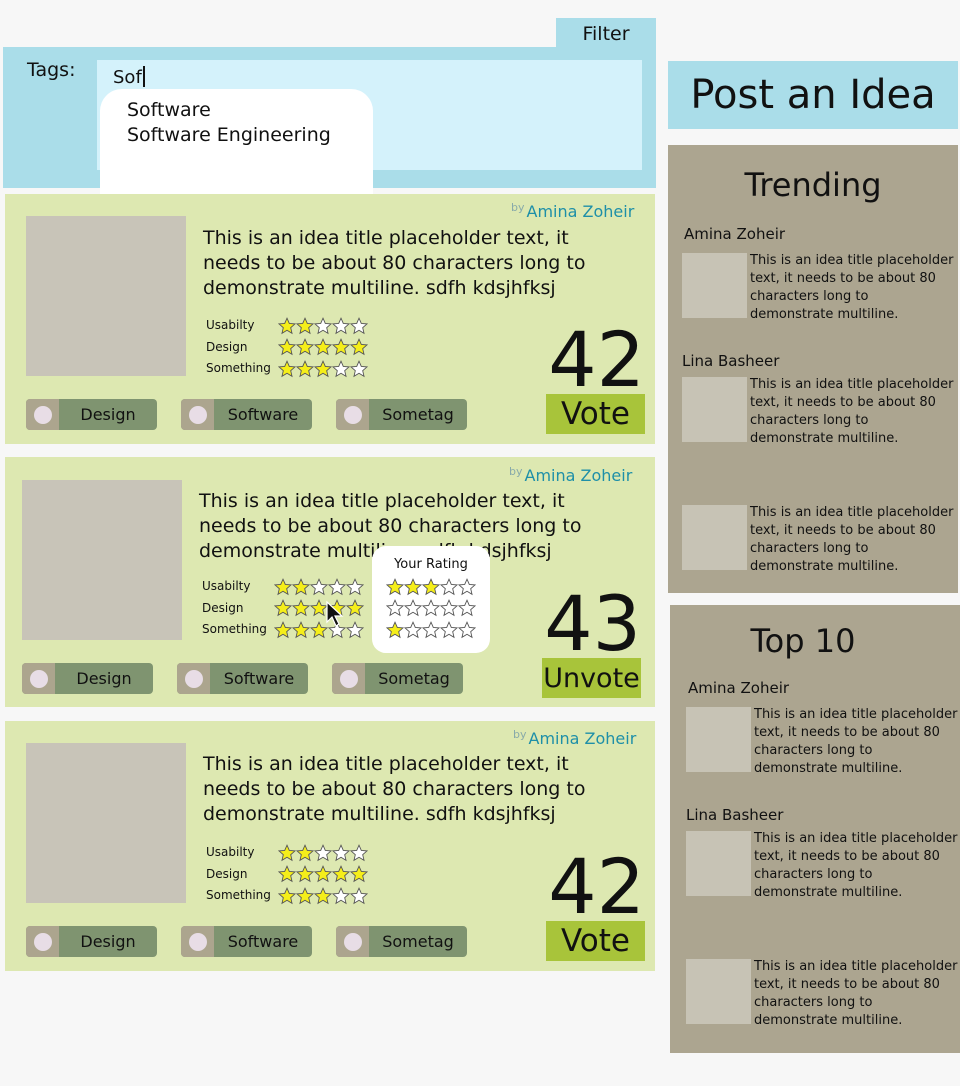 This screenshot has height=1086, width=960. I want to click on trending-title: Trending, so click(813, 185).